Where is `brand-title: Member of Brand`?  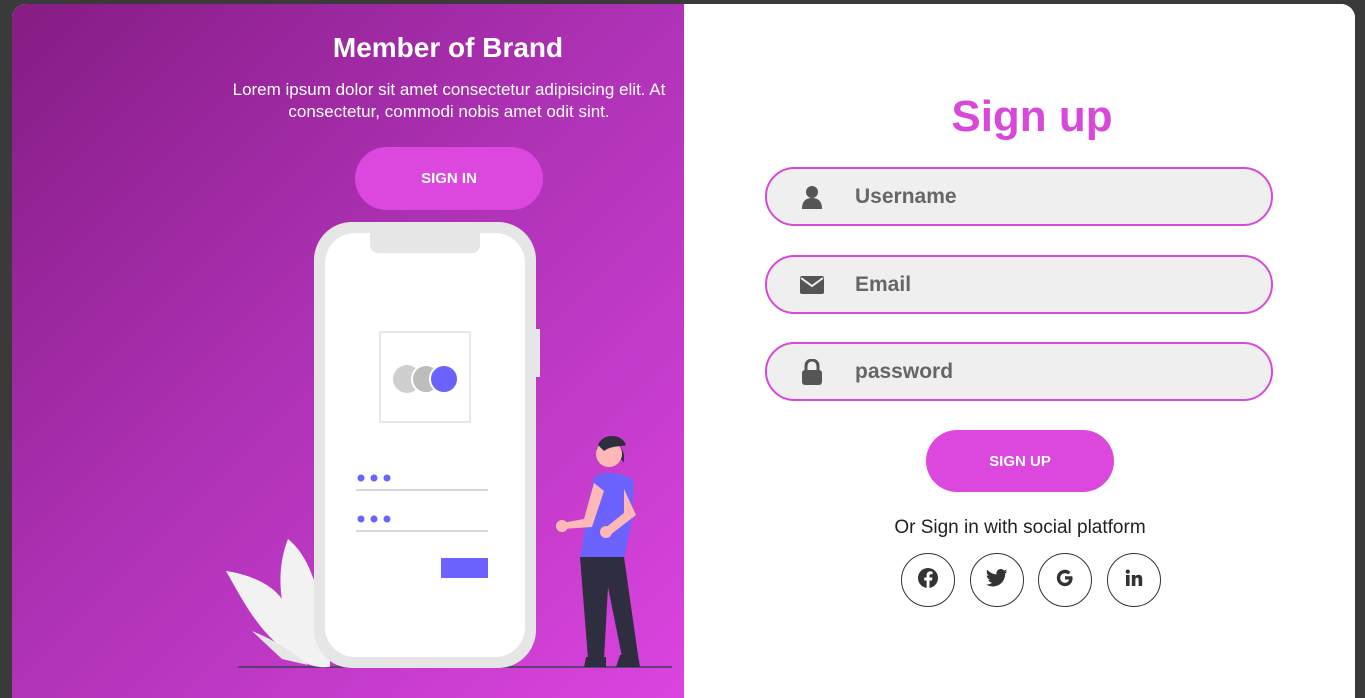
brand-title: Member of Brand is located at coordinates (448, 47).